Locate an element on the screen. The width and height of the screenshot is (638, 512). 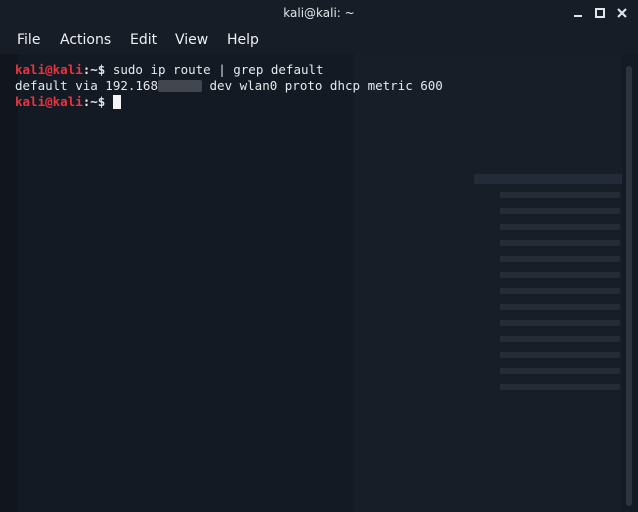
maximize-button is located at coordinates (600, 13).